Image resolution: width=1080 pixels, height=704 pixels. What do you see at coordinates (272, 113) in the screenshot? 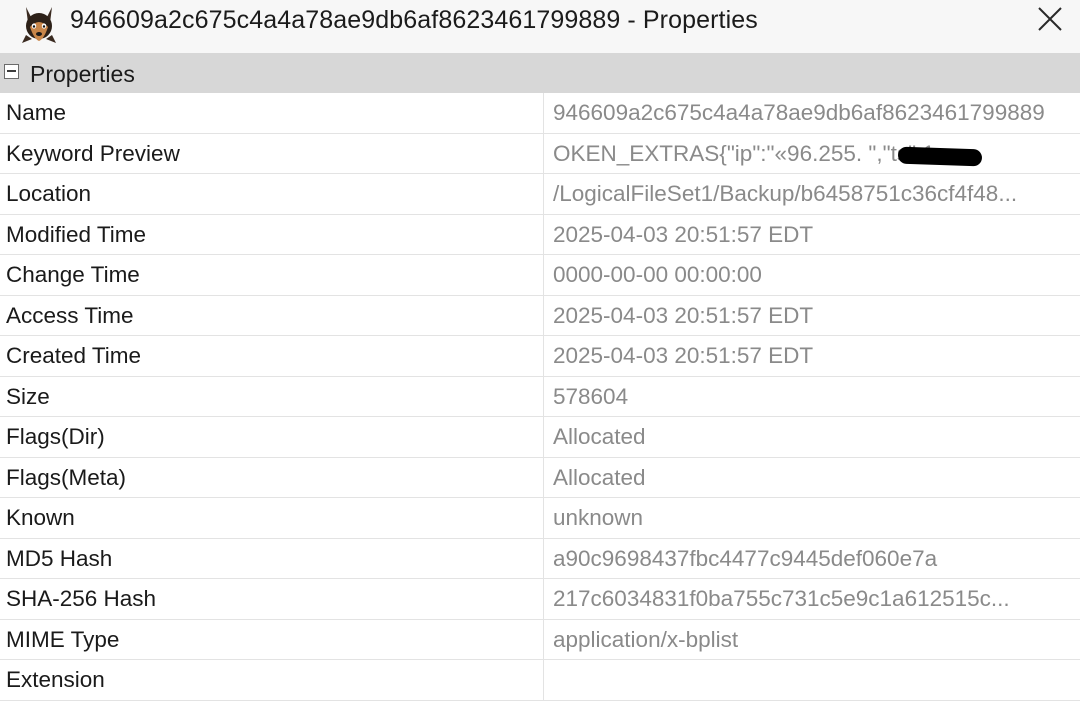
I see `property-name: Name` at bounding box center [272, 113].